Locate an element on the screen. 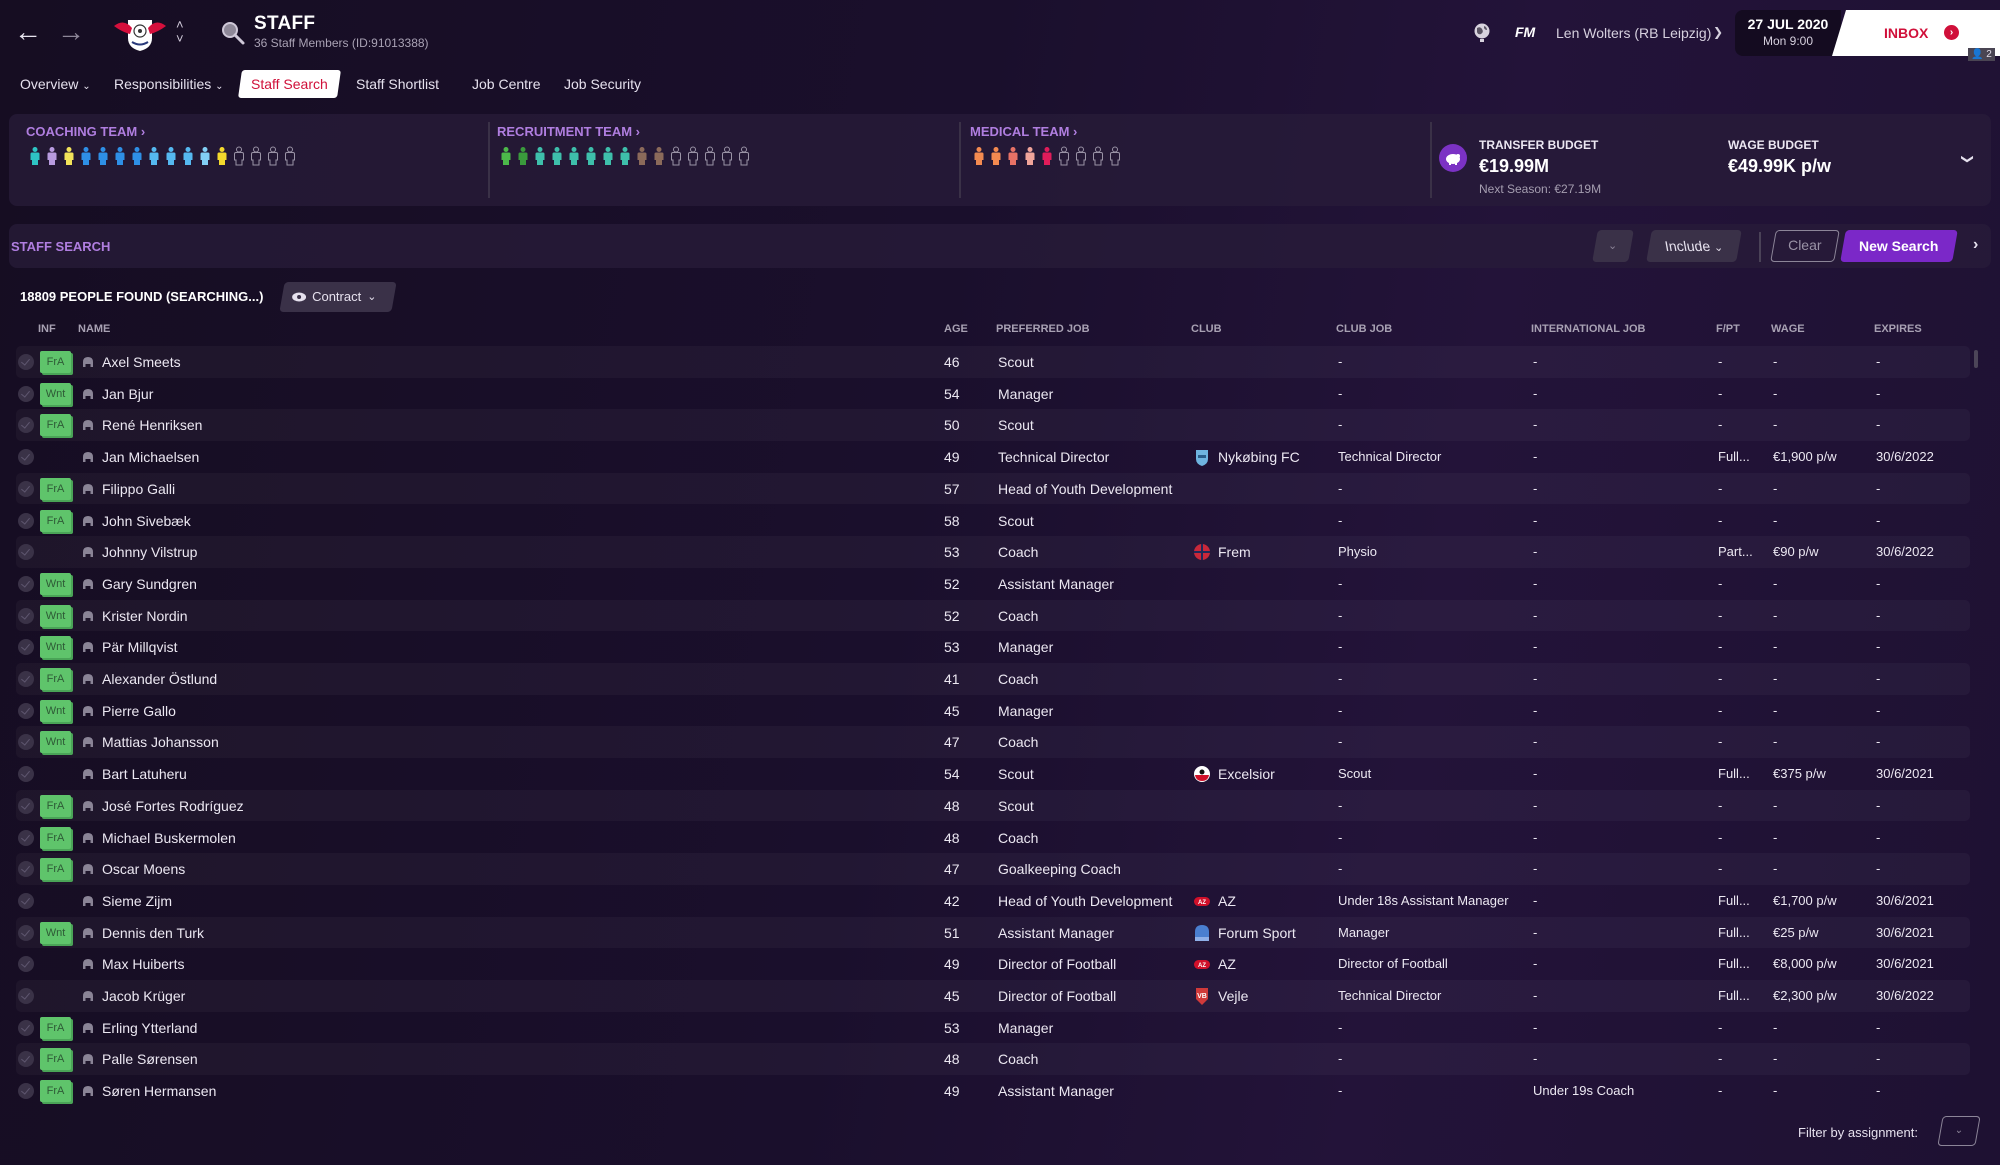 Image resolution: width=2000 pixels, height=1165 pixels. tab-overview: Overview ⌄ is located at coordinates (55, 84).